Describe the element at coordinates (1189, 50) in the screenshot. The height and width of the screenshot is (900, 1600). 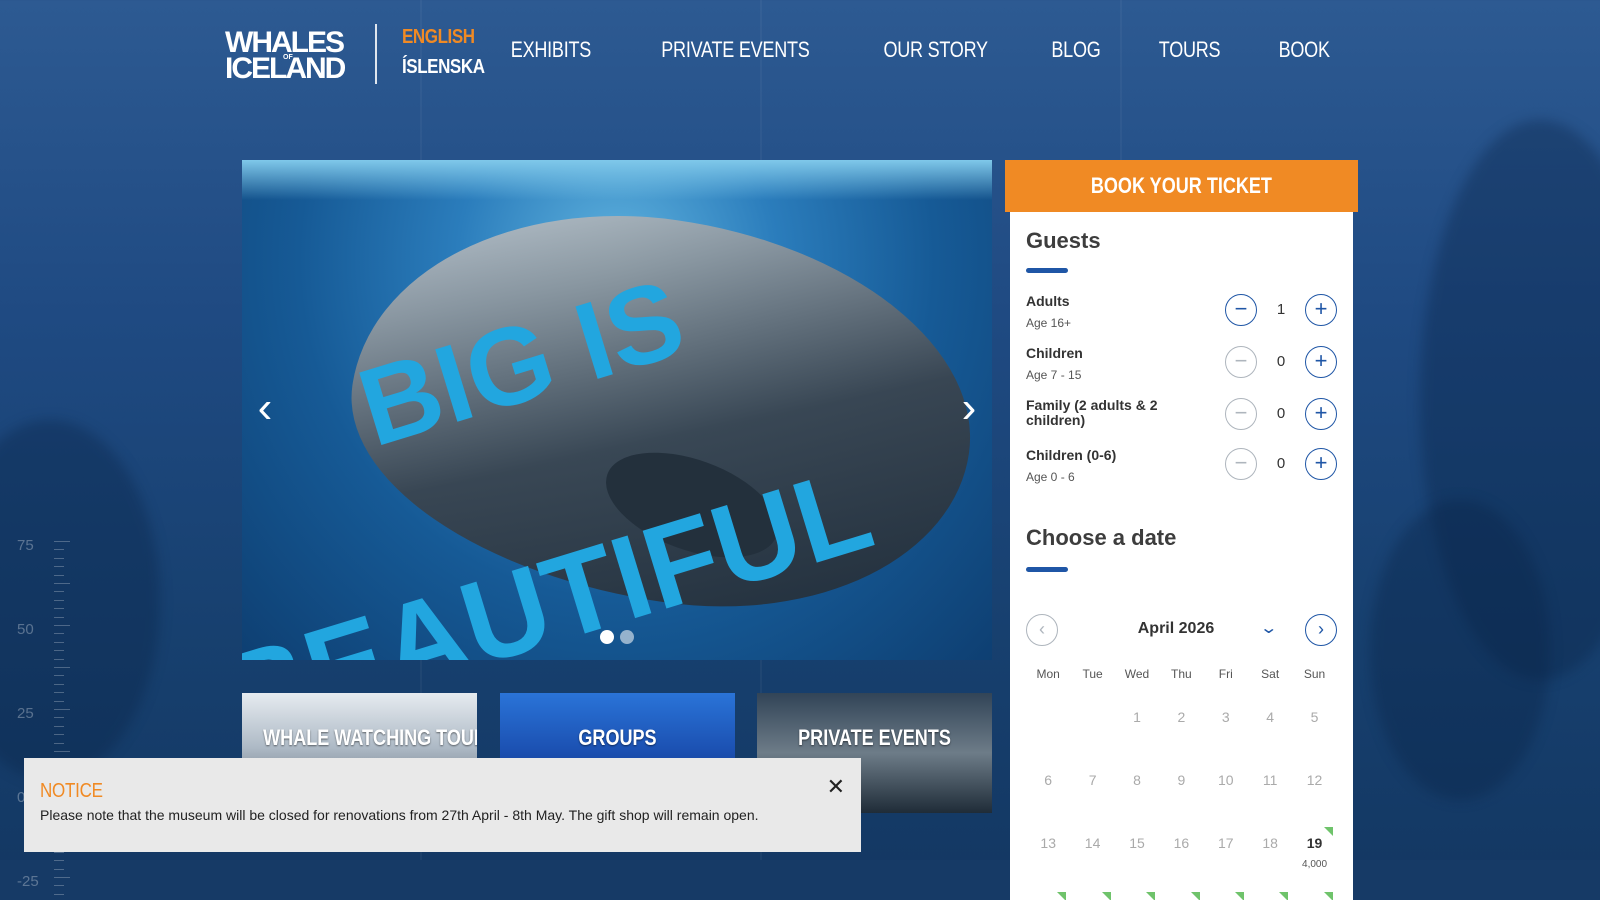
I see `nav-tours: TOURS` at that location.